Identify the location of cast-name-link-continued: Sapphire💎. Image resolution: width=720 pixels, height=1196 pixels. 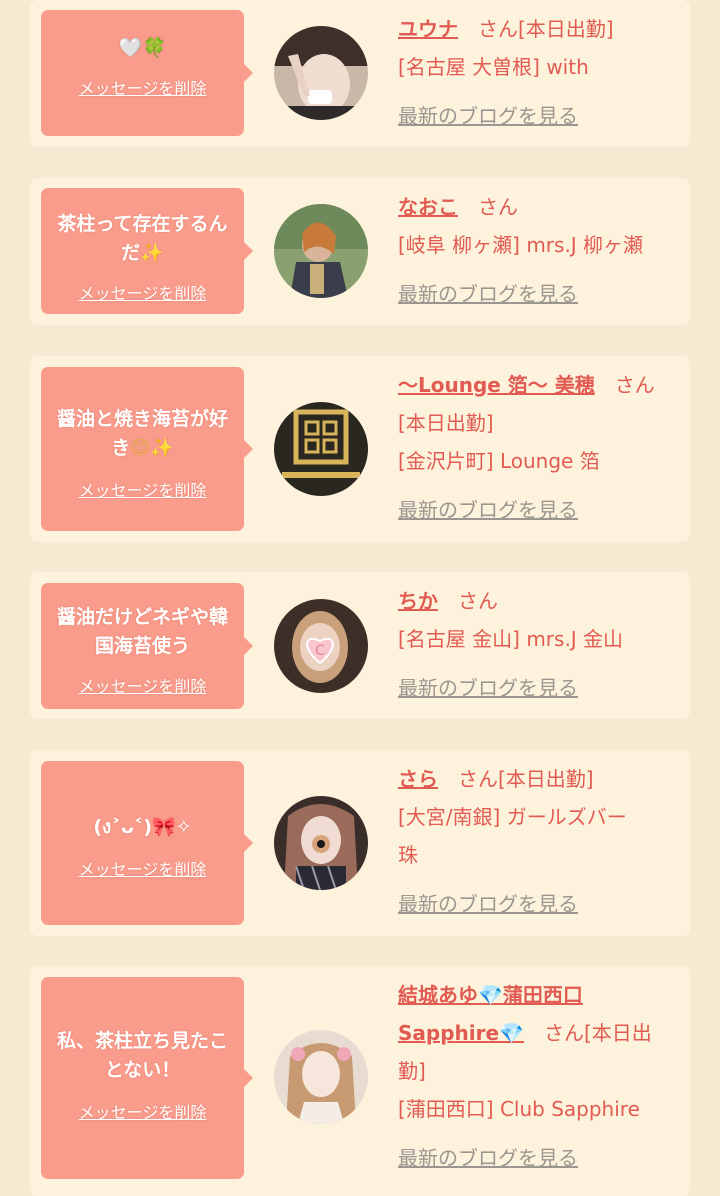
(461, 1033).